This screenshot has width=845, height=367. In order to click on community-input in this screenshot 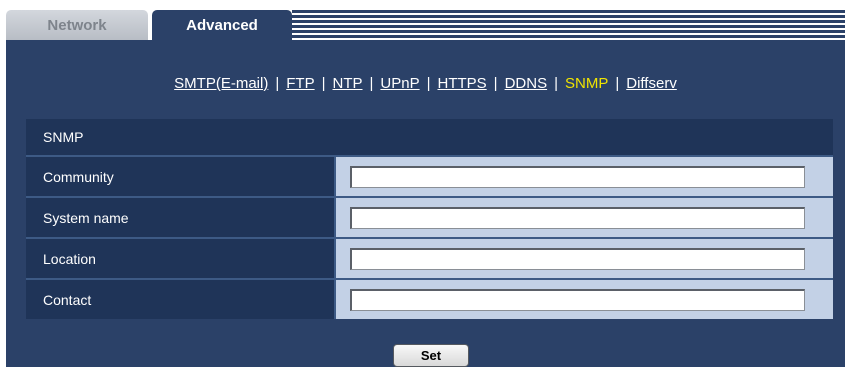, I will do `click(577, 176)`.